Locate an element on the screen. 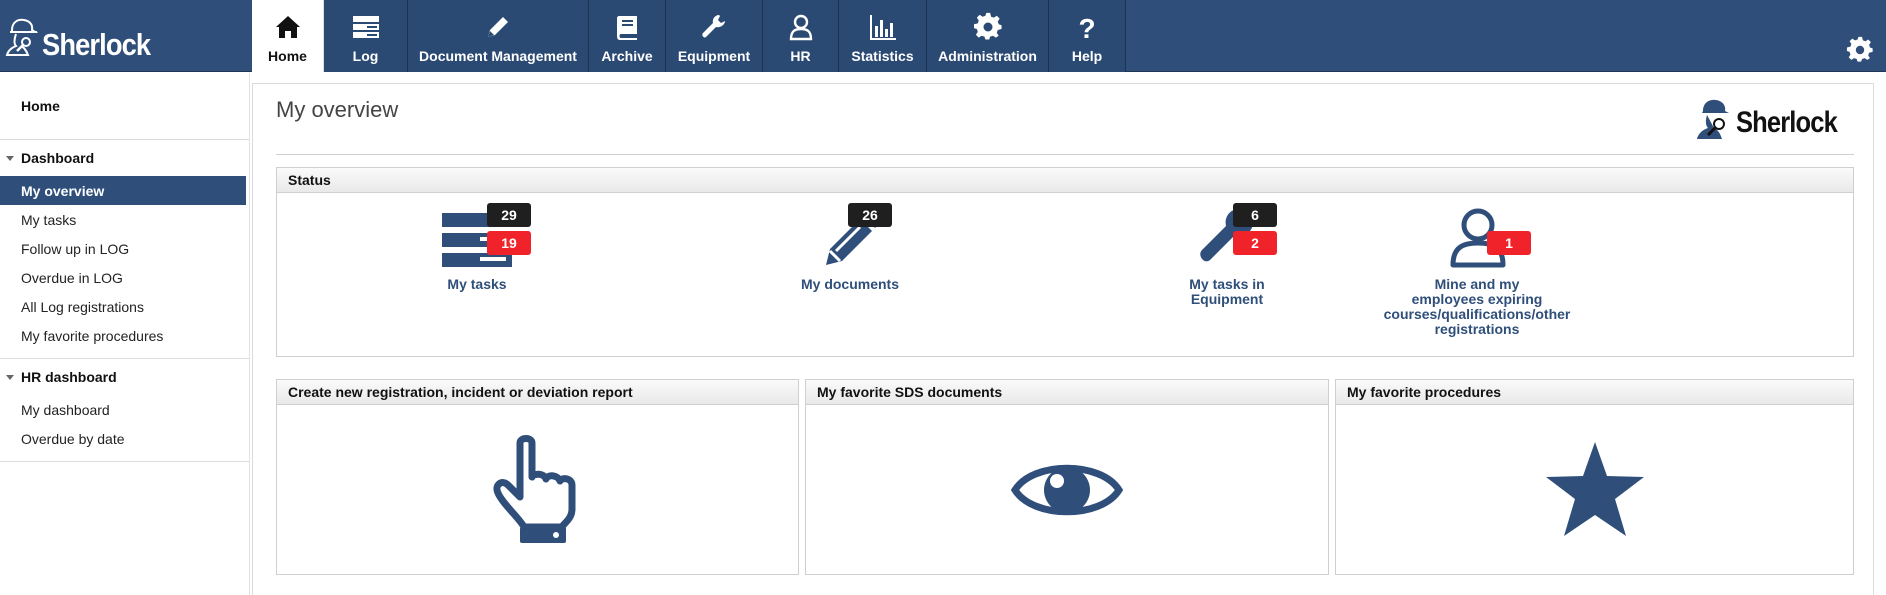 This screenshot has width=1886, height=595. nav-administration: Administration is located at coordinates (988, 36).